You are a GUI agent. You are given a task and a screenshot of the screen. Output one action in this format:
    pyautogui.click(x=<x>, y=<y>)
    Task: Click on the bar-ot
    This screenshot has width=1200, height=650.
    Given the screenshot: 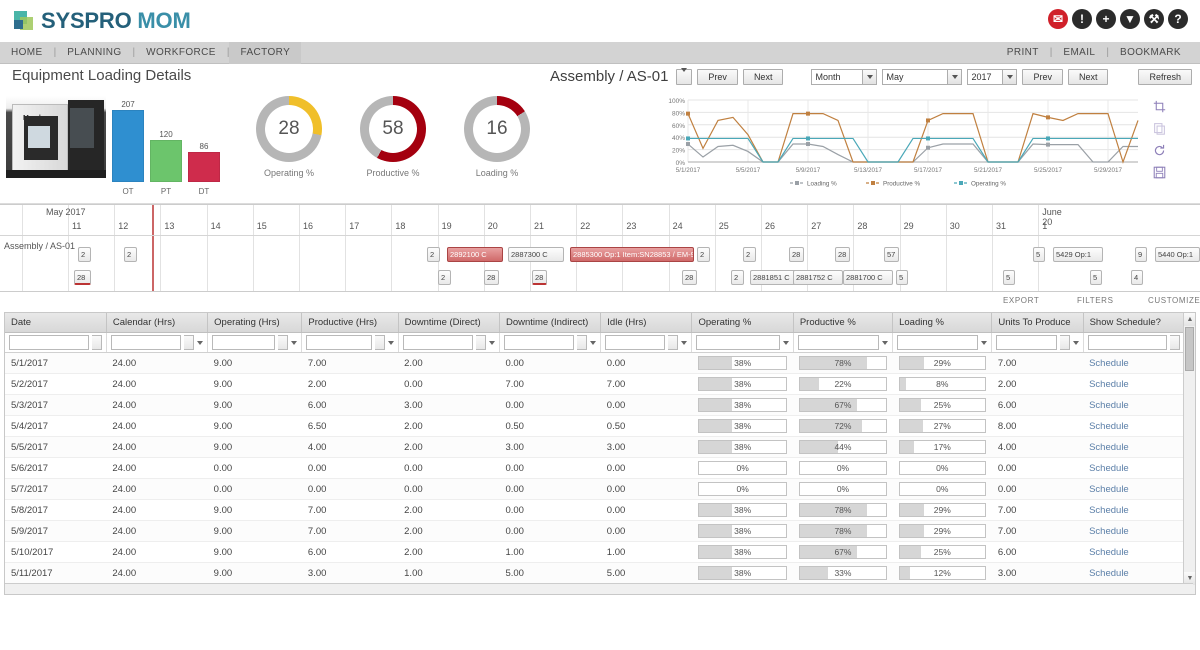 What is the action you would take?
    pyautogui.click(x=128, y=146)
    